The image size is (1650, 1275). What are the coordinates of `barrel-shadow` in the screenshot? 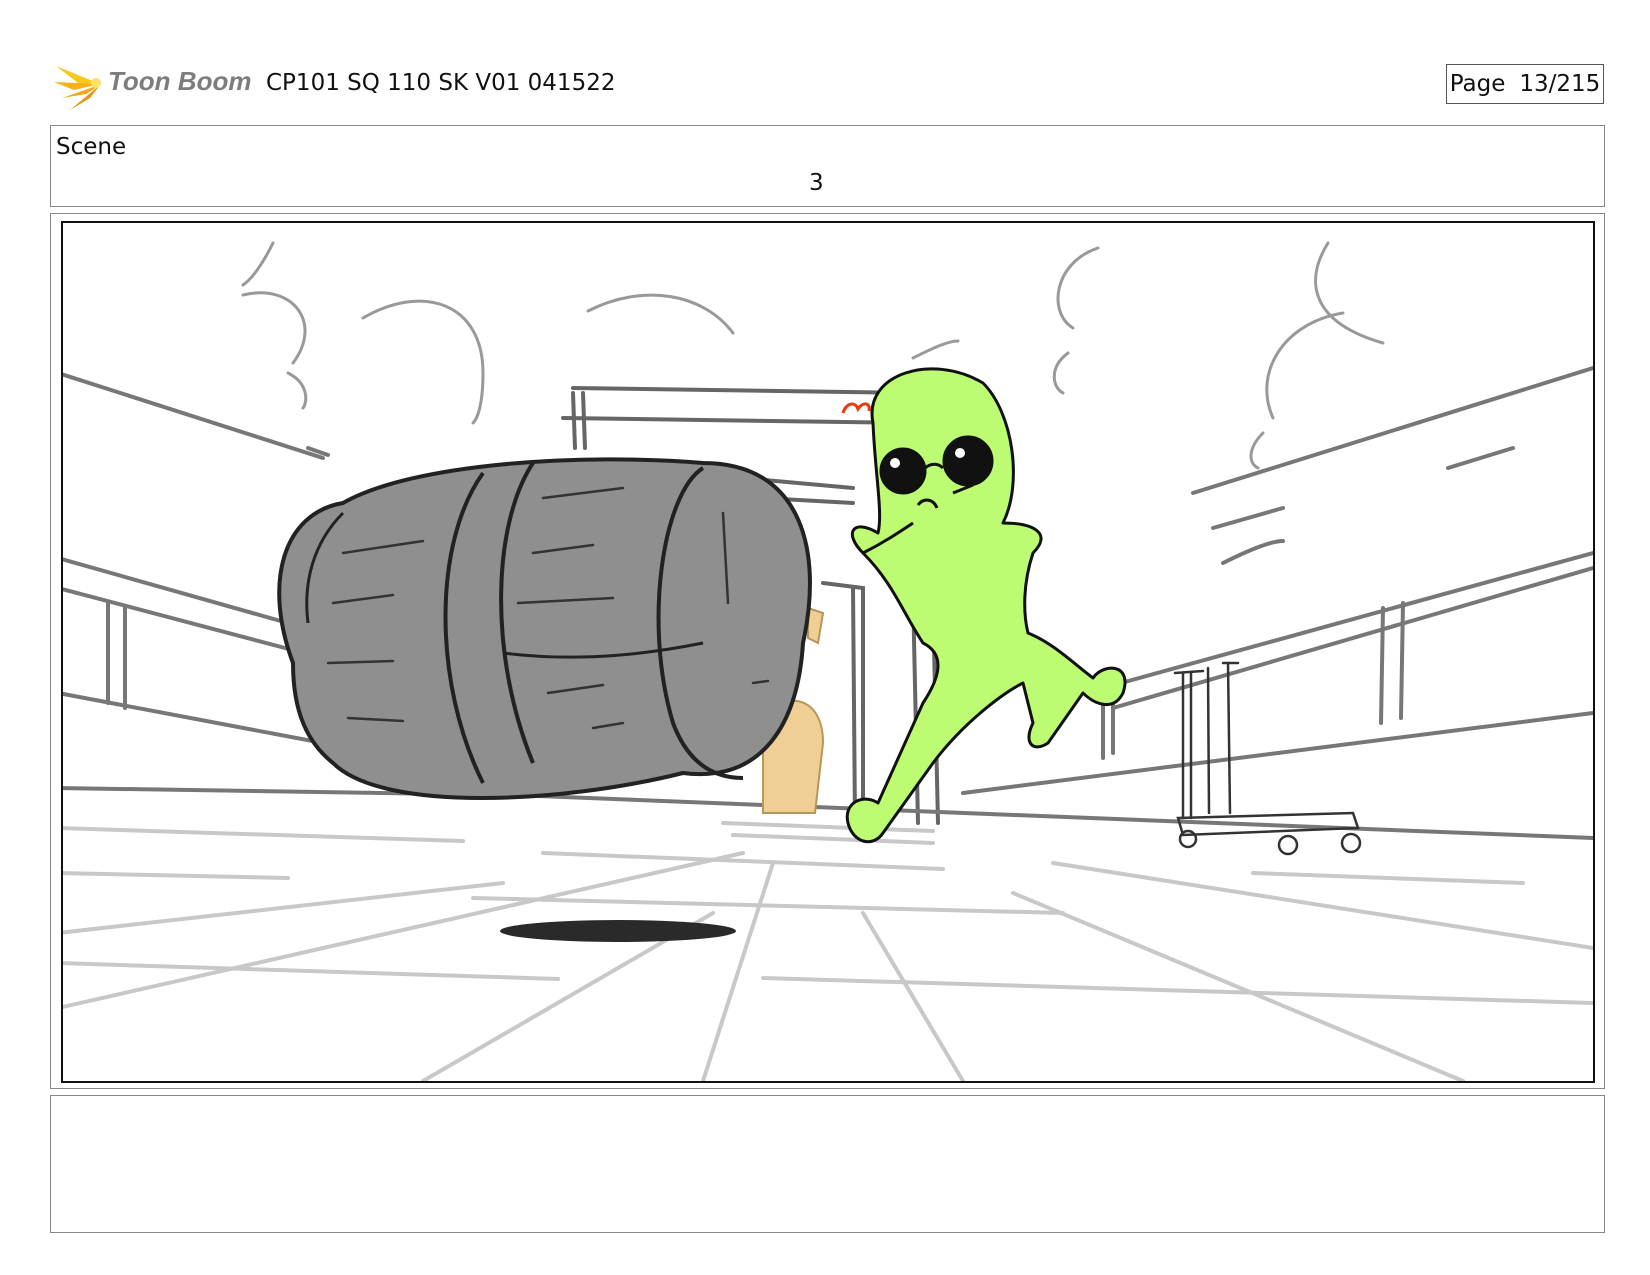 It's located at (618, 931).